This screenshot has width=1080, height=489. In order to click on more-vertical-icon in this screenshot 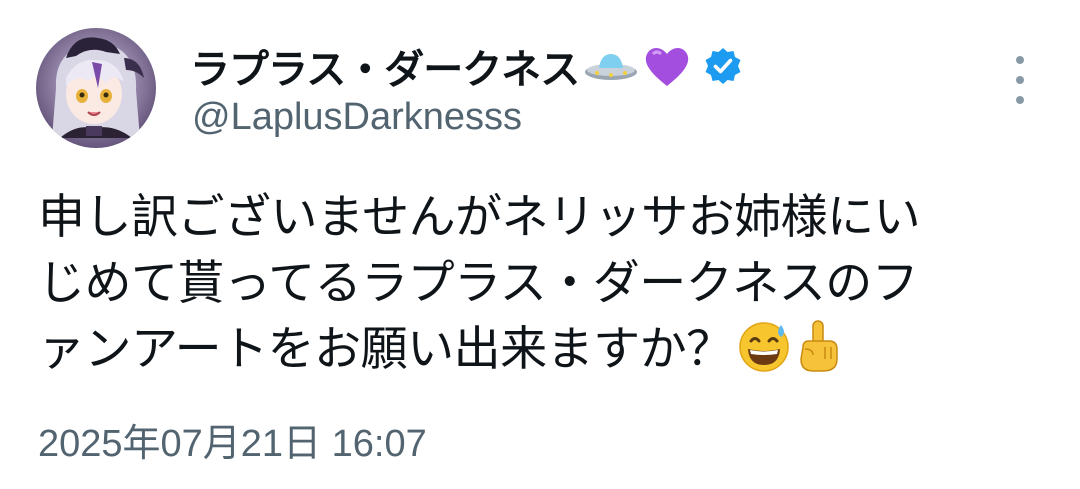, I will do `click(1020, 80)`.